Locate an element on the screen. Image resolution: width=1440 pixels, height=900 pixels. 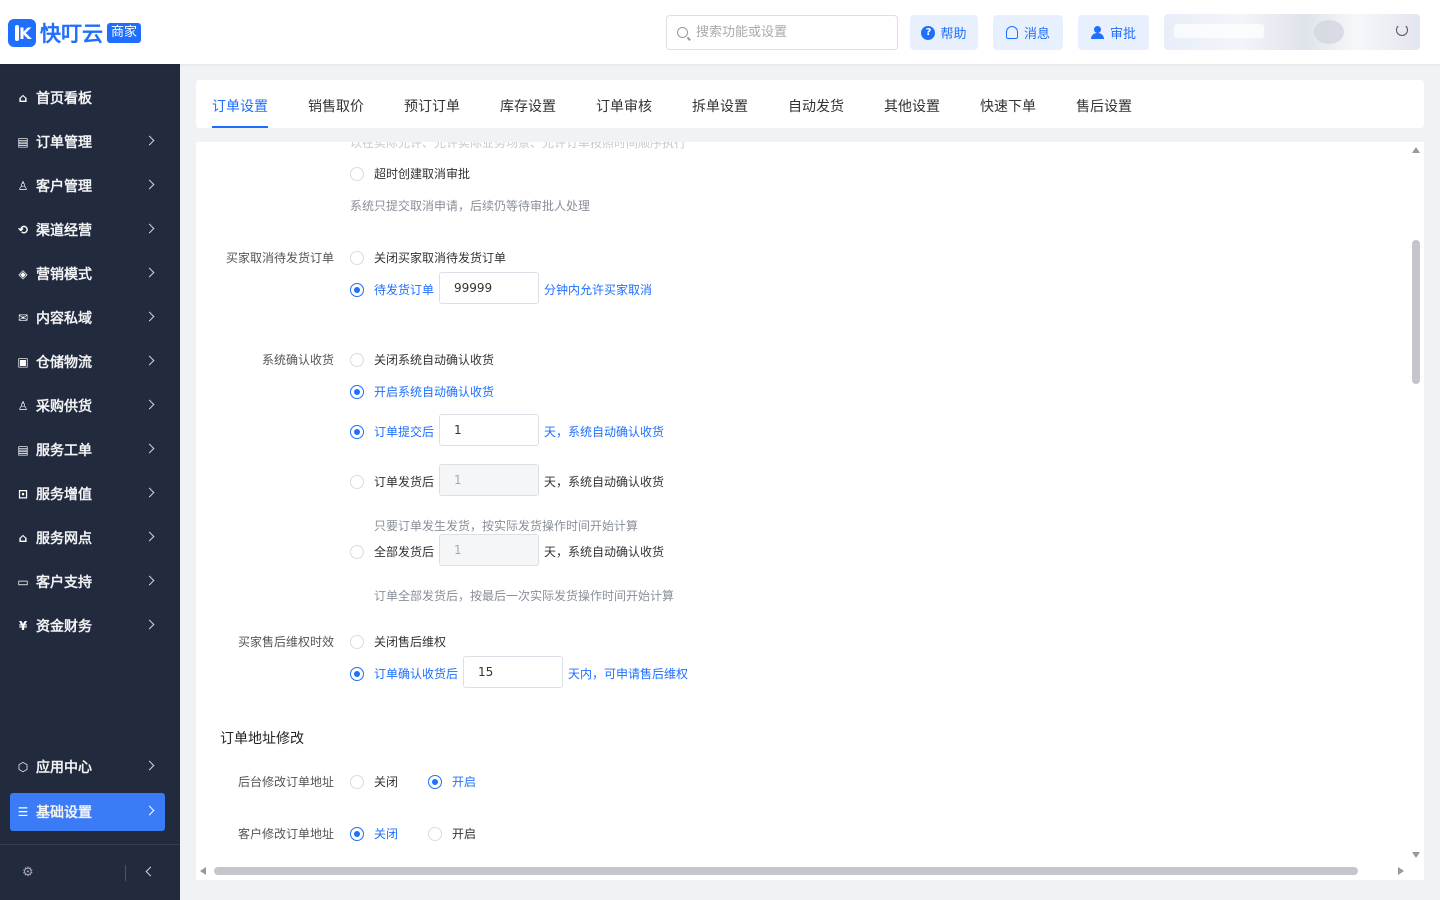
option-customer-address-off: 关闭 is located at coordinates (374, 833).